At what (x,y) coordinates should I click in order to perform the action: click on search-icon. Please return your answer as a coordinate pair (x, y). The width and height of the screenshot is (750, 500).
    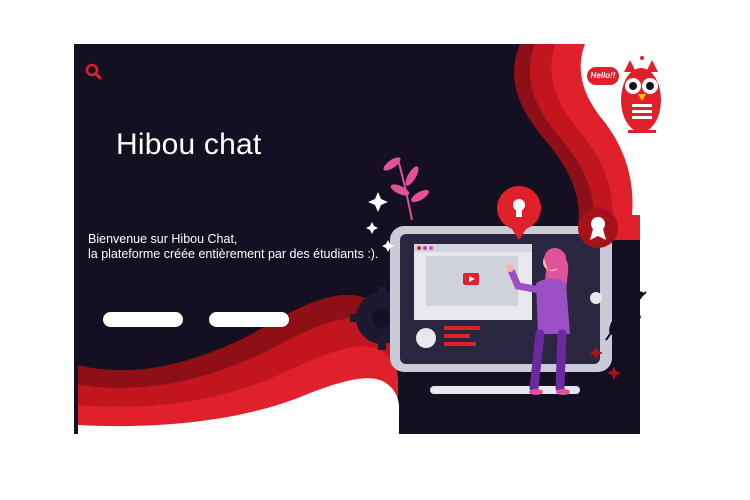
    Looking at the image, I should click on (93, 71).